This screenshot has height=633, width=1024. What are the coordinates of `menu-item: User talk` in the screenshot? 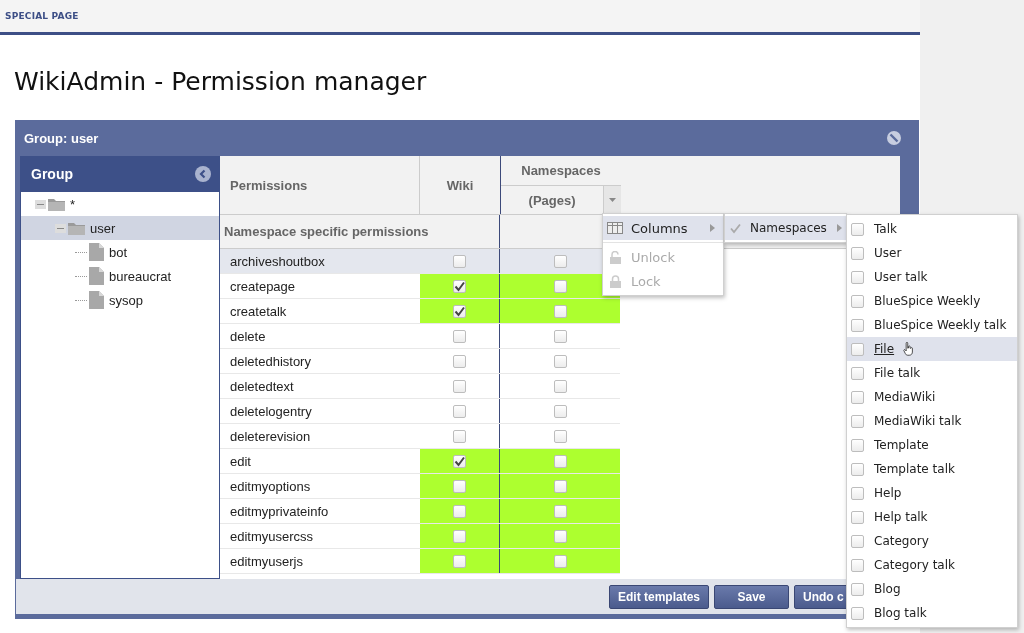 It's located at (932, 277).